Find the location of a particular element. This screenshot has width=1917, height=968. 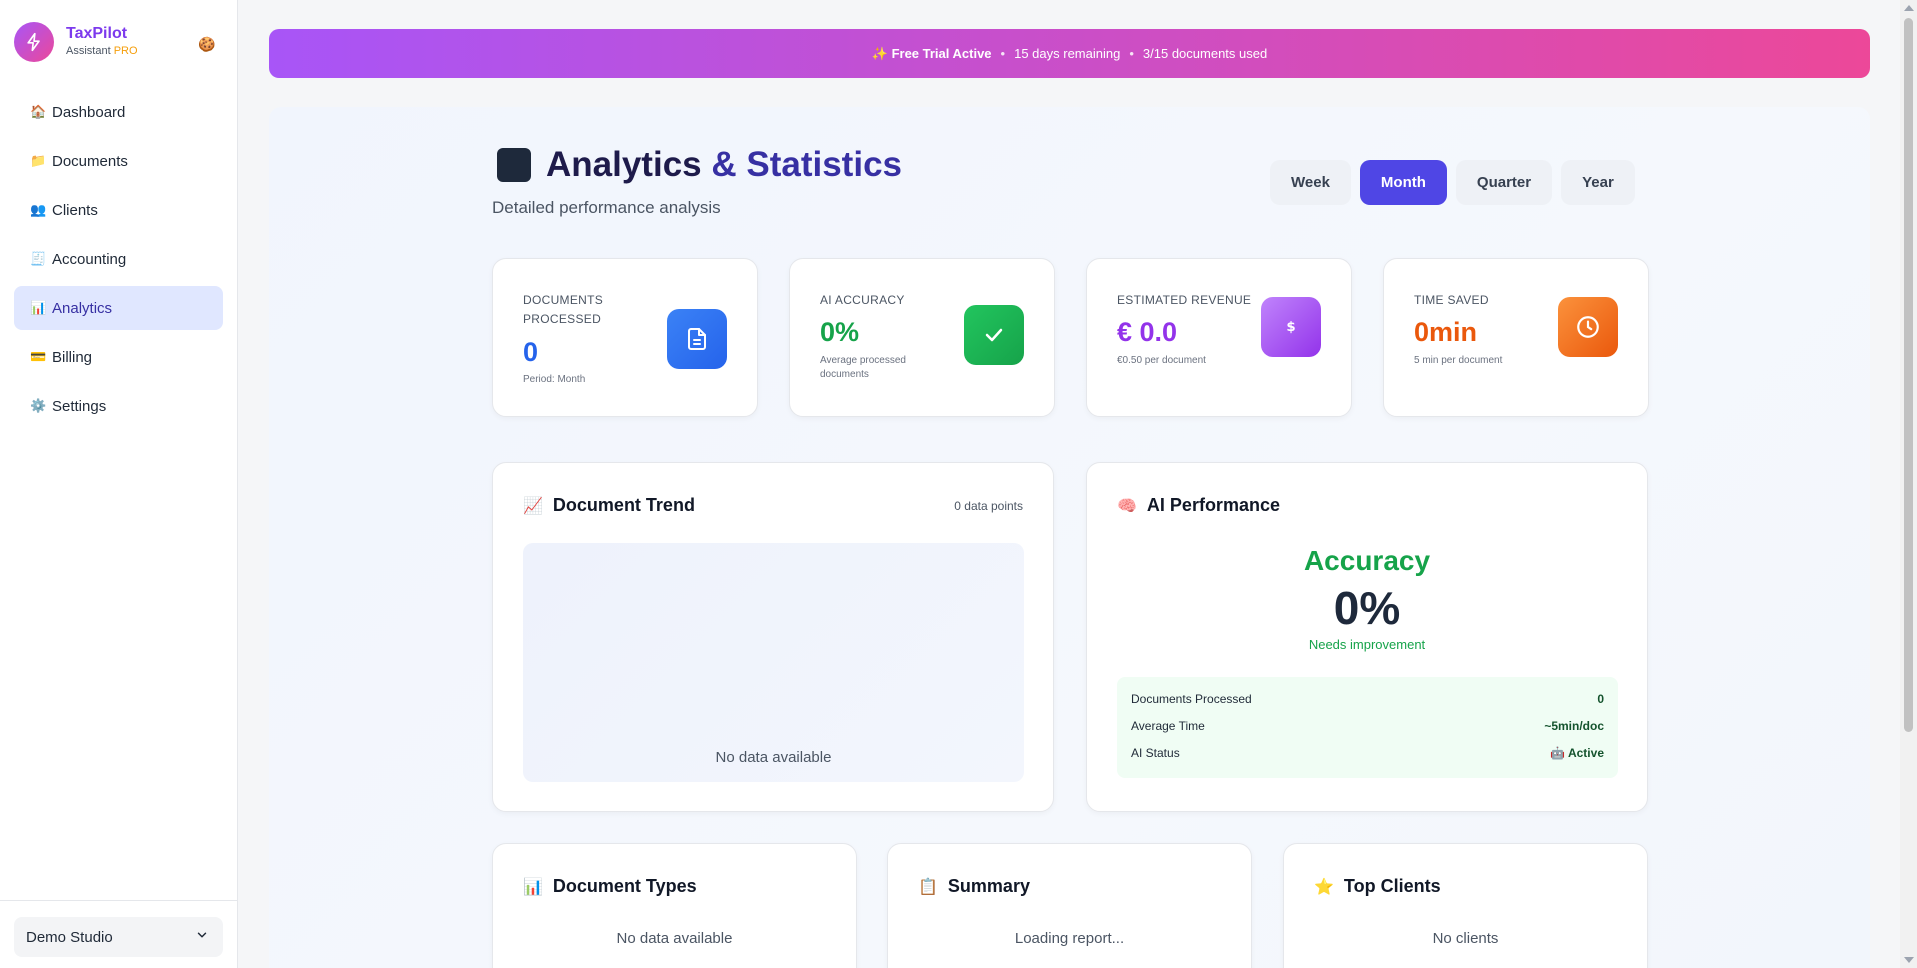

stat-value: € 0.0 is located at coordinates (1147, 332).